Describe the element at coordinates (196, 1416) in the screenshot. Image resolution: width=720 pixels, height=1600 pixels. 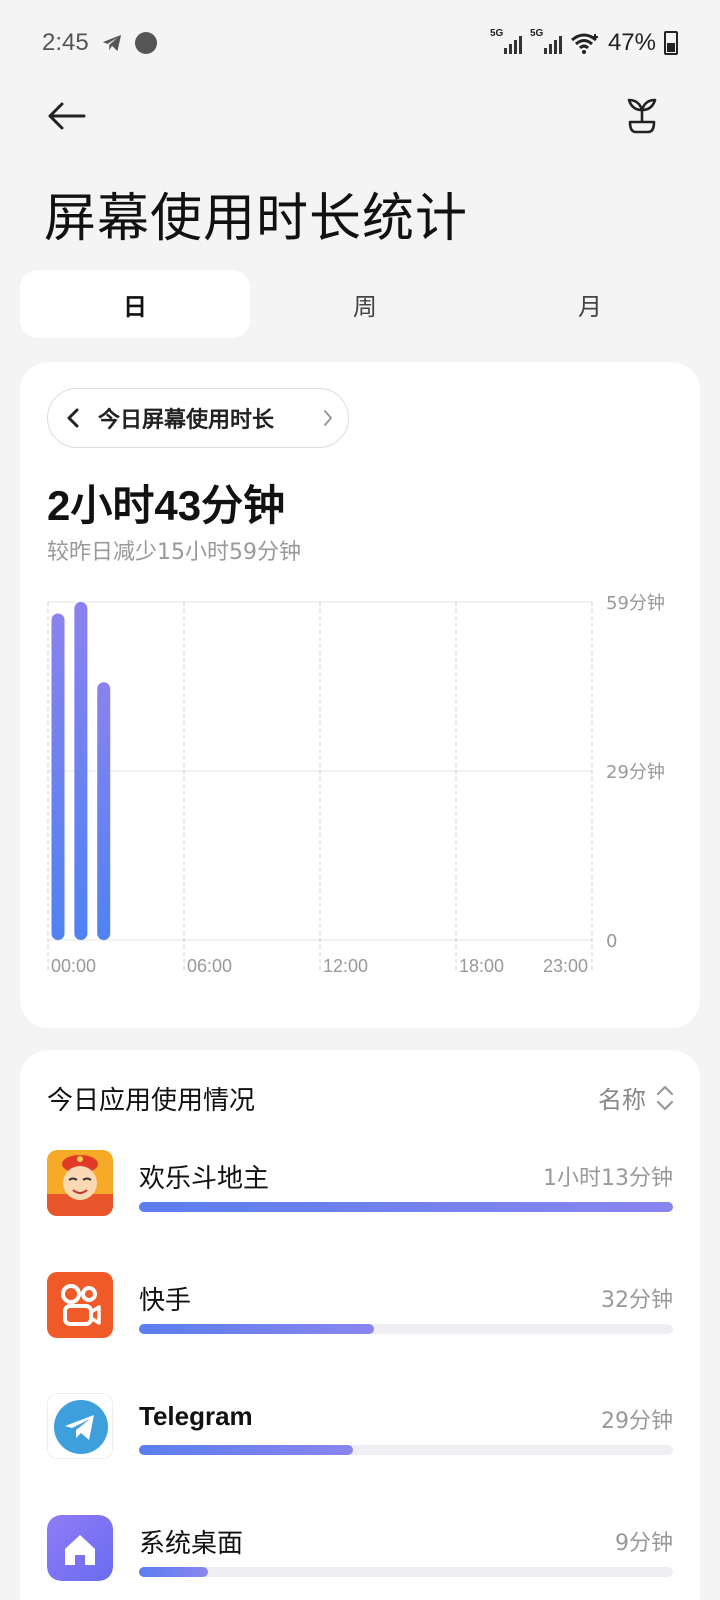
I see `app-name: Telegram` at that location.